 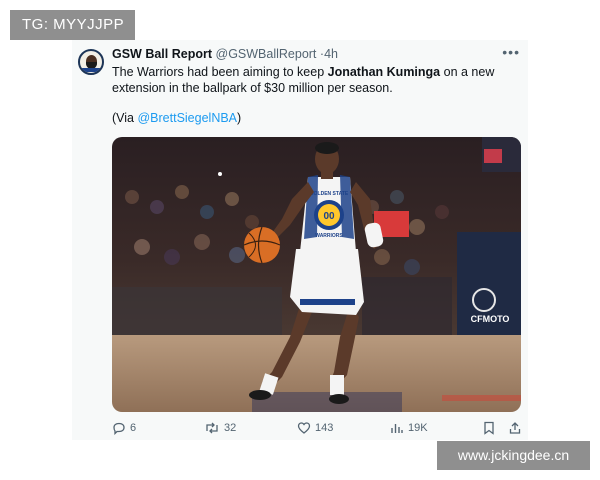 I want to click on retweet-icon, so click(x=212, y=428).